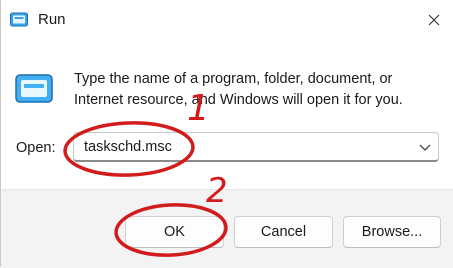  What do you see at coordinates (256, 147) in the screenshot?
I see `open-combobox: taskschd.msc` at bounding box center [256, 147].